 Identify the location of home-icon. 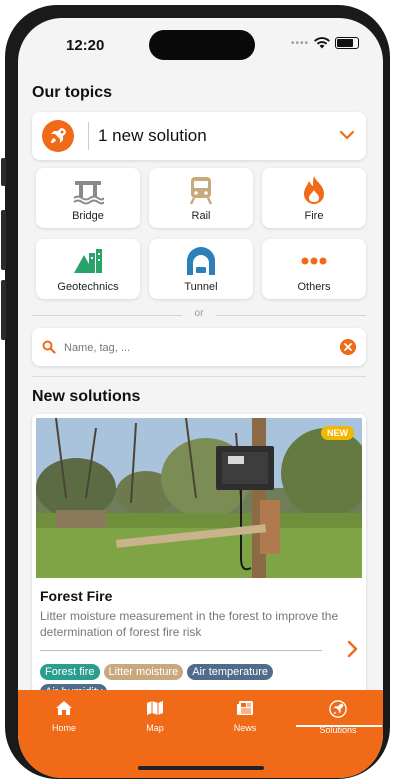
(64, 708).